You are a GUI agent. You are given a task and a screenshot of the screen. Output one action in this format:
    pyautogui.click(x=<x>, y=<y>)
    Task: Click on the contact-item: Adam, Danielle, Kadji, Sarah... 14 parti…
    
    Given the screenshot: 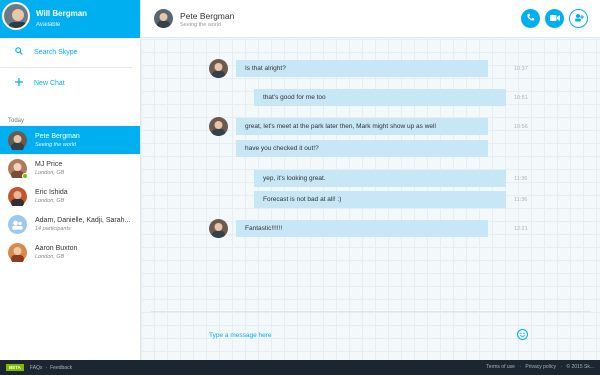 What is the action you would take?
    pyautogui.click(x=70, y=224)
    